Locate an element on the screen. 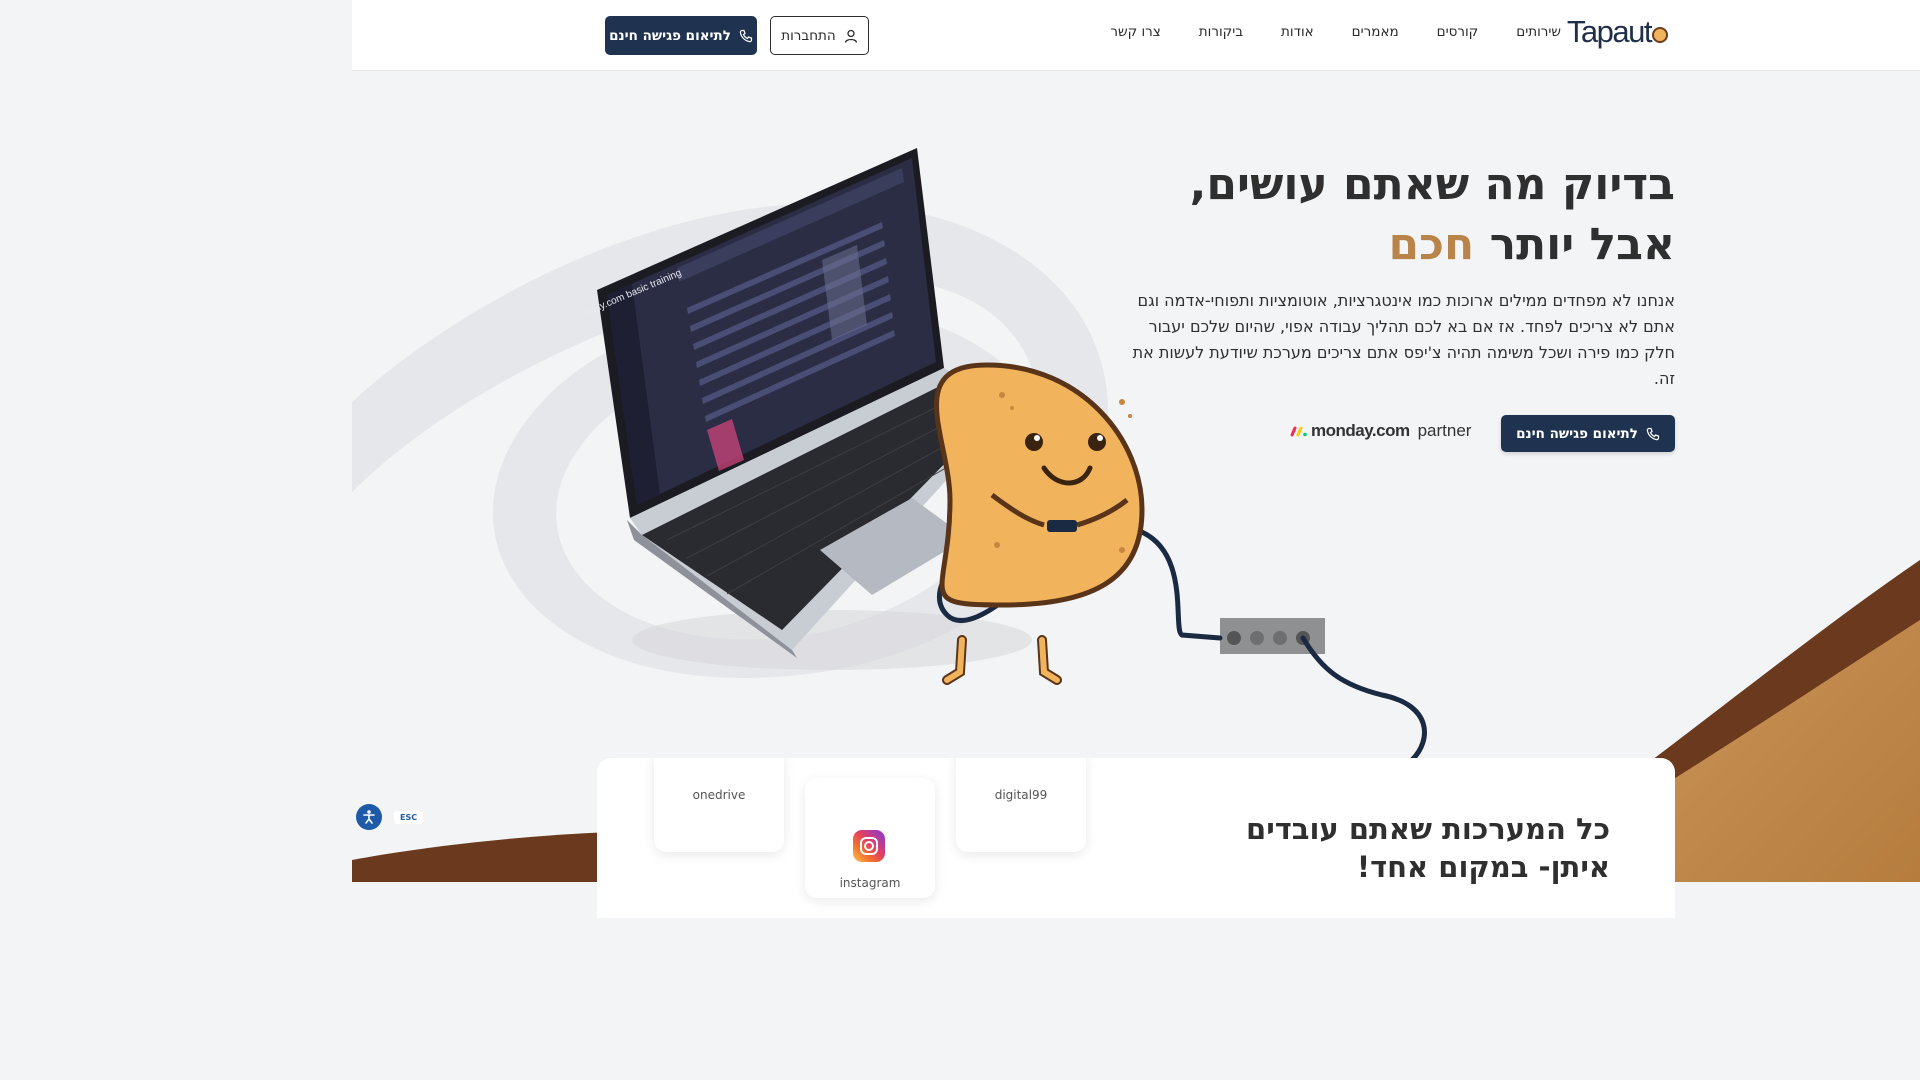 Image resolution: width=1920 pixels, height=1080 pixels. tile-label: digital99 is located at coordinates (1021, 795).